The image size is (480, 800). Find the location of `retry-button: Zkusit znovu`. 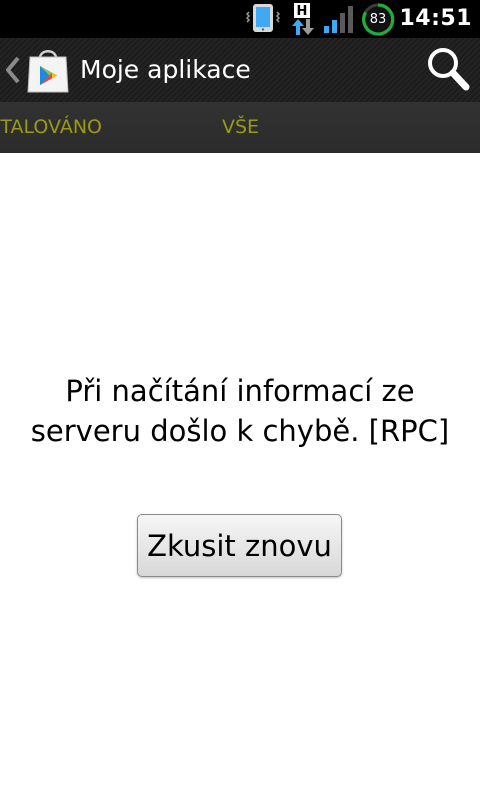

retry-button: Zkusit znovu is located at coordinates (239, 545).